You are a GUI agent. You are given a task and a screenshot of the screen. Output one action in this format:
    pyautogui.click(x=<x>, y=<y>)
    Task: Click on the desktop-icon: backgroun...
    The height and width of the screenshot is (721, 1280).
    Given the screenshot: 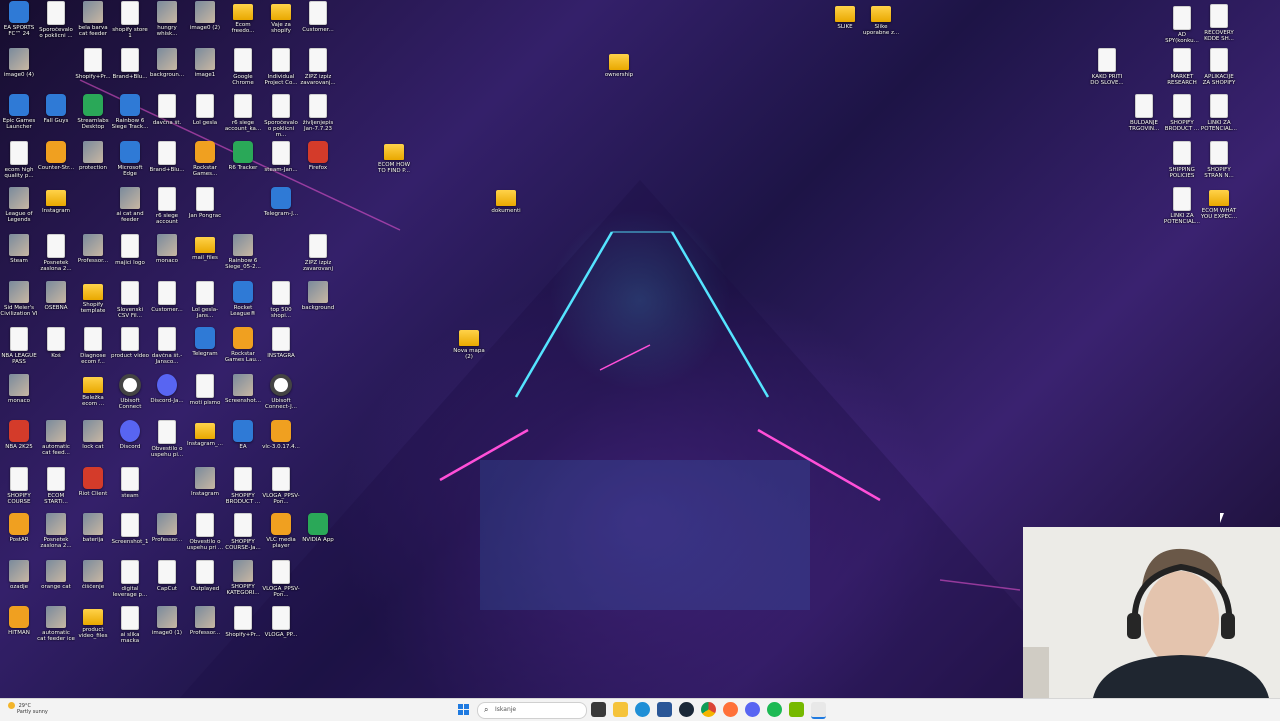 What is the action you would take?
    pyautogui.click(x=167, y=70)
    